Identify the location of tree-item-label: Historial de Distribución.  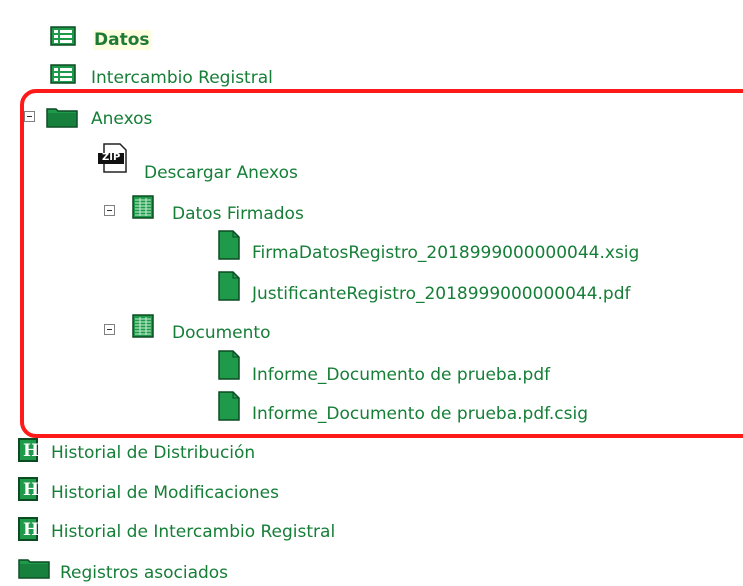
(153, 453).